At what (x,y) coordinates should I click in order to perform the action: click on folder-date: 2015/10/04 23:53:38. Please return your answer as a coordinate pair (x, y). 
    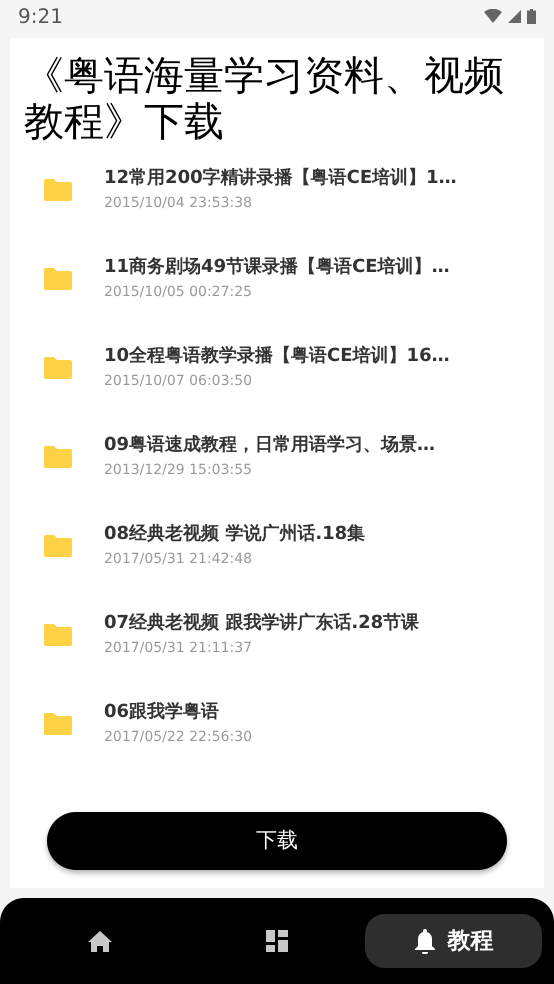
    Looking at the image, I should click on (179, 203).